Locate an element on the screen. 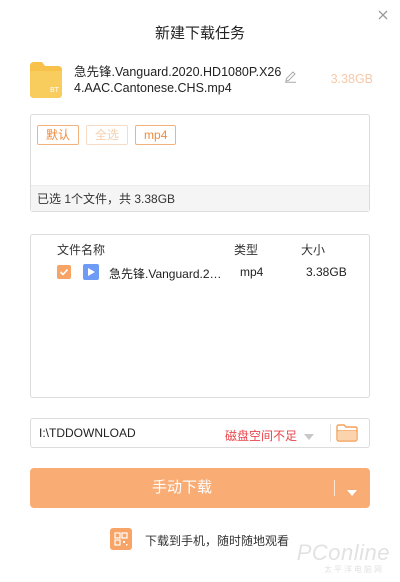 The image size is (400, 582). filter-chip-default: 默认 is located at coordinates (58, 135).